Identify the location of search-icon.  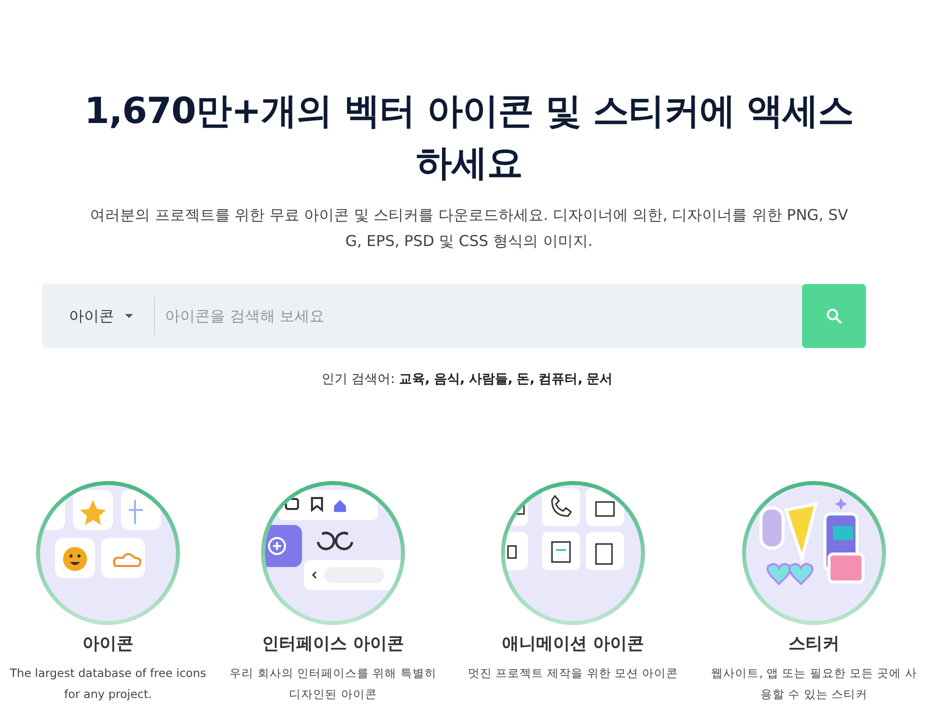
(834, 316).